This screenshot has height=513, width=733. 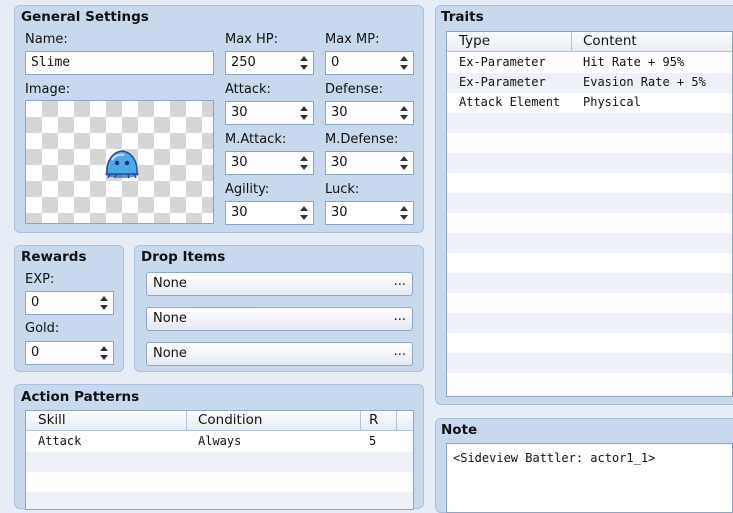 What do you see at coordinates (69, 303) in the screenshot?
I see `exp-spinner: 0` at bounding box center [69, 303].